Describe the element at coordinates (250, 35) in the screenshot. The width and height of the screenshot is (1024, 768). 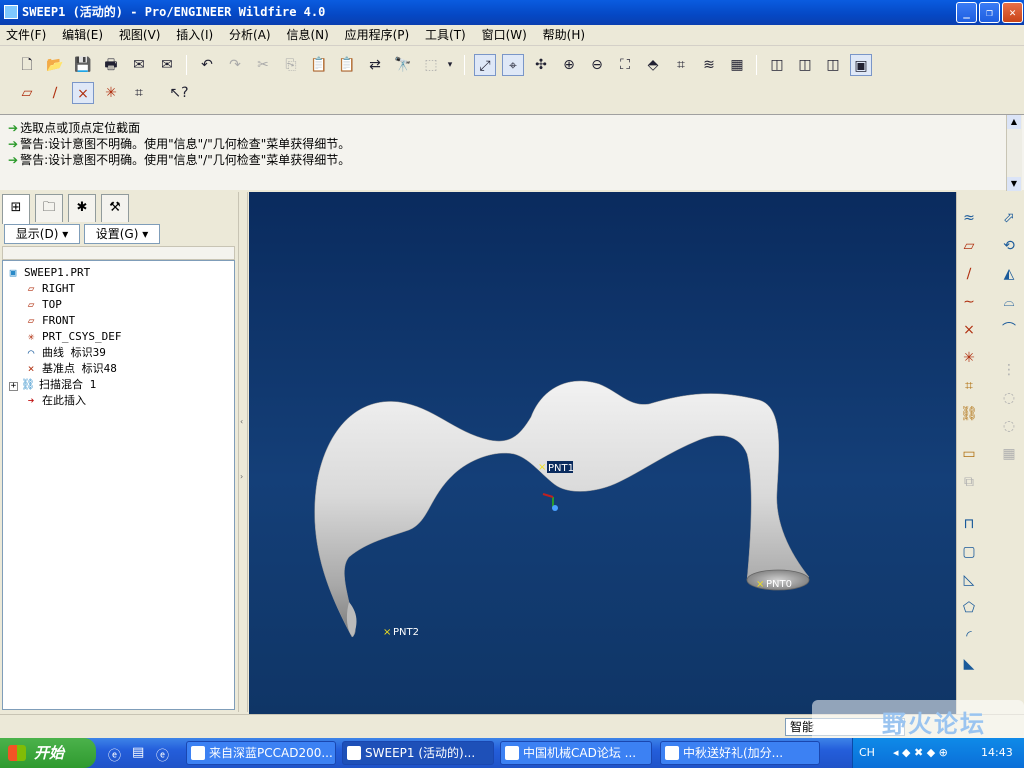
I see `menu-analysis: 分析(A)` at that location.